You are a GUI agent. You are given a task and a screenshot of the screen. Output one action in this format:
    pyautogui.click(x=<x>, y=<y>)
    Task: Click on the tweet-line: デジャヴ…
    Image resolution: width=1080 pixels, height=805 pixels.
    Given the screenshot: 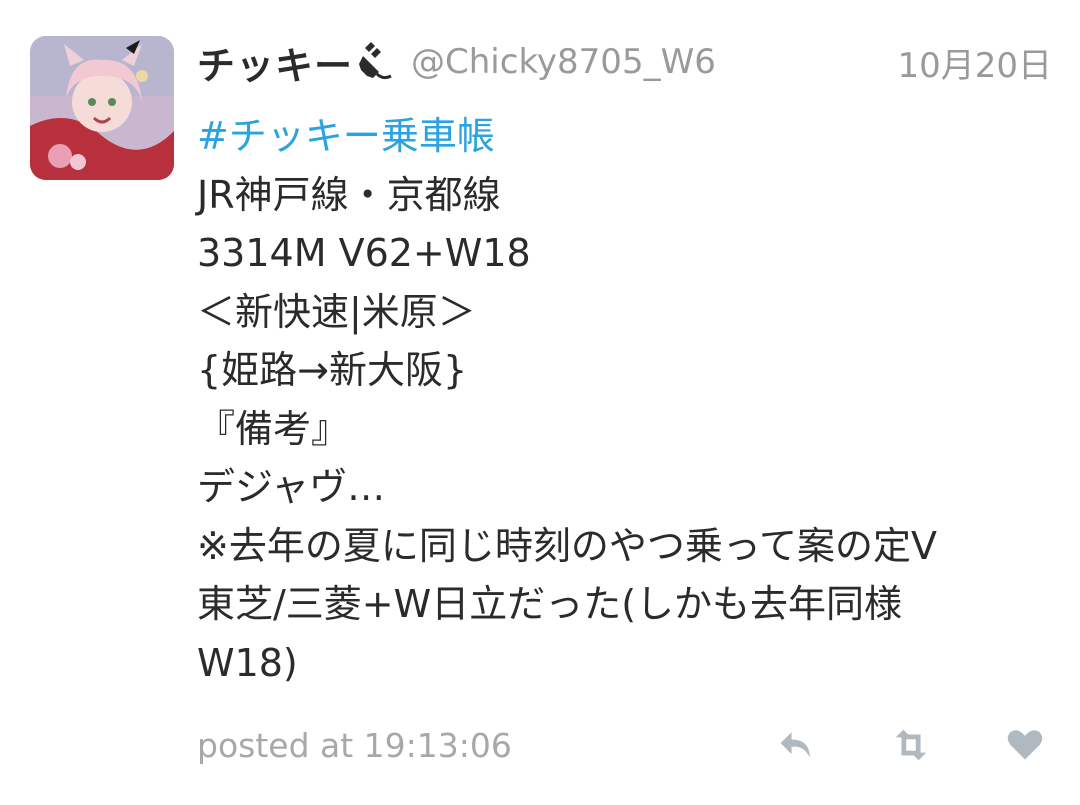 What is the action you would take?
    pyautogui.click(x=291, y=487)
    